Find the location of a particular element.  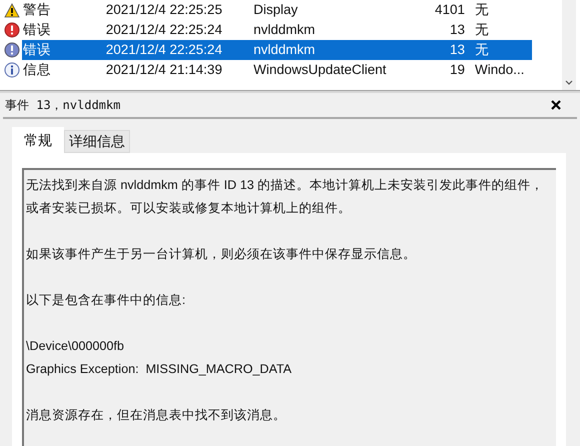

close-icon is located at coordinates (556, 105).